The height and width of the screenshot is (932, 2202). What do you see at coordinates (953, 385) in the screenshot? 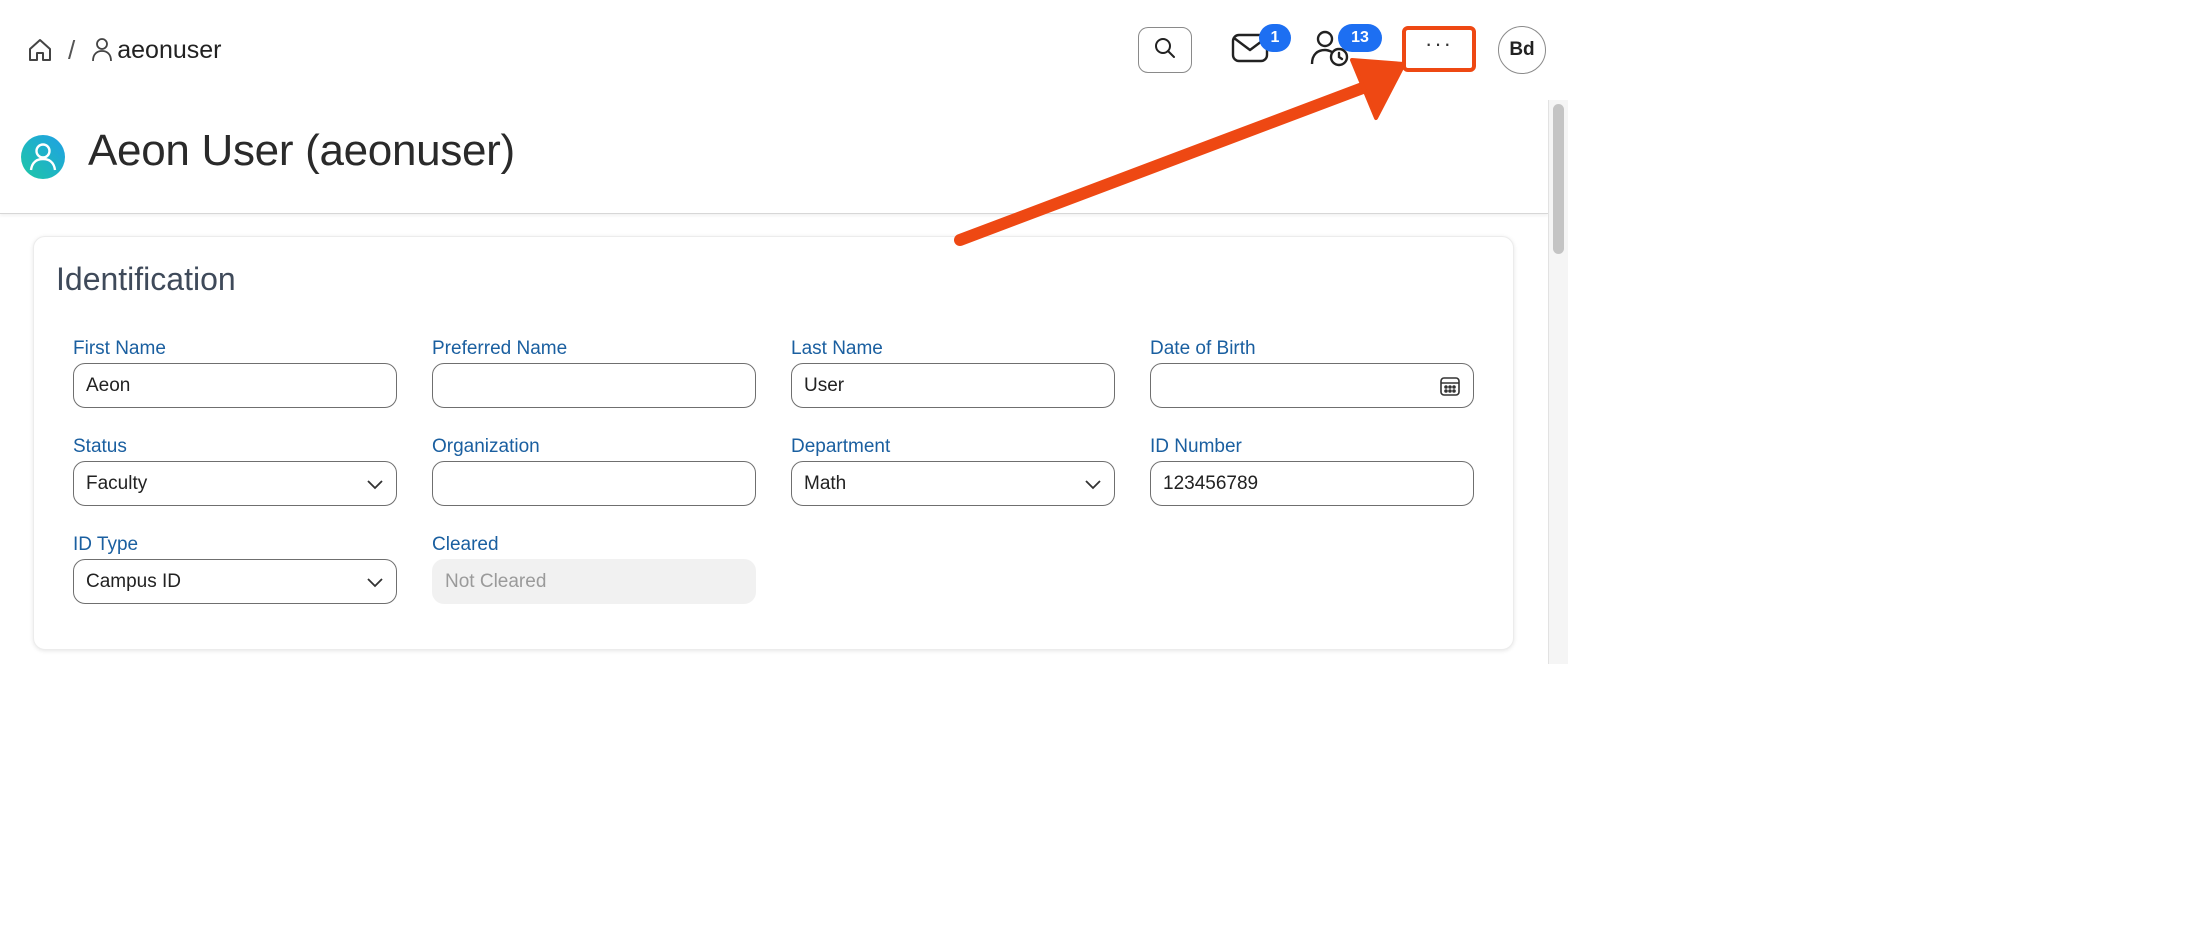
I see `last-name-input: User` at bounding box center [953, 385].